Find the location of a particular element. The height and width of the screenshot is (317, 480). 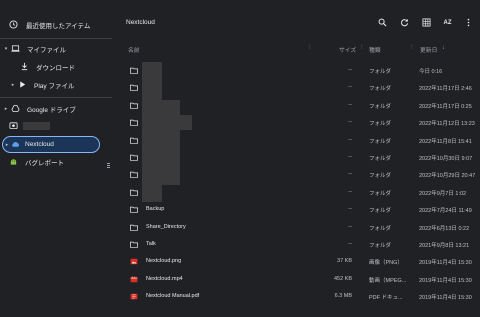

pdf-file-icon is located at coordinates (134, 296).